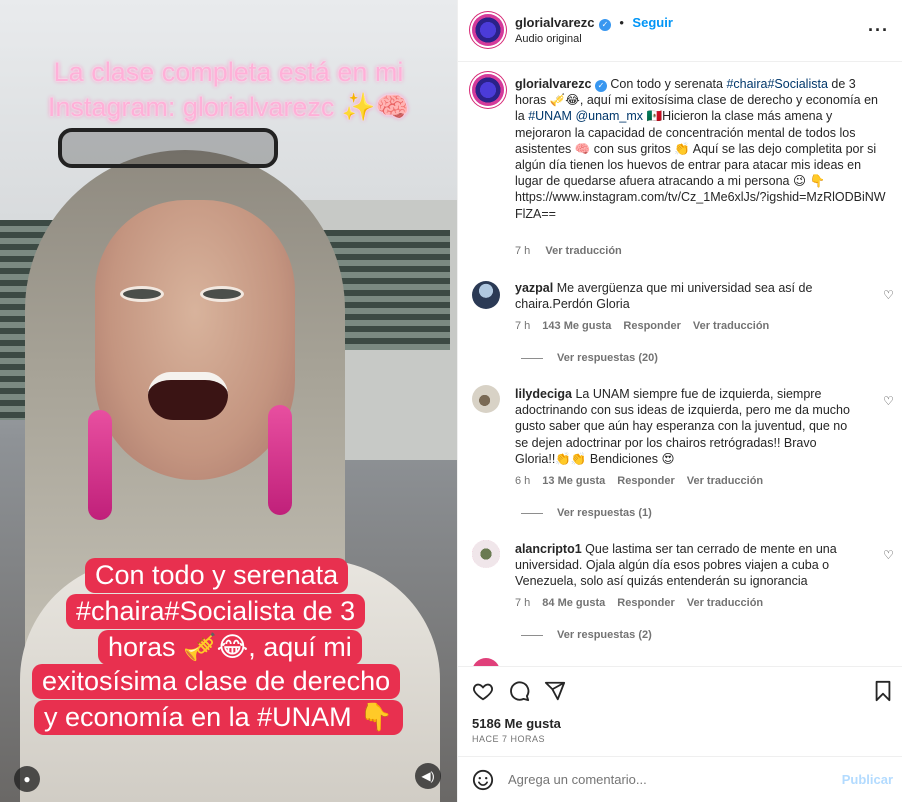  I want to click on post-actions: 5186 Me gusta HACE 7 HORAS, so click(680, 711).